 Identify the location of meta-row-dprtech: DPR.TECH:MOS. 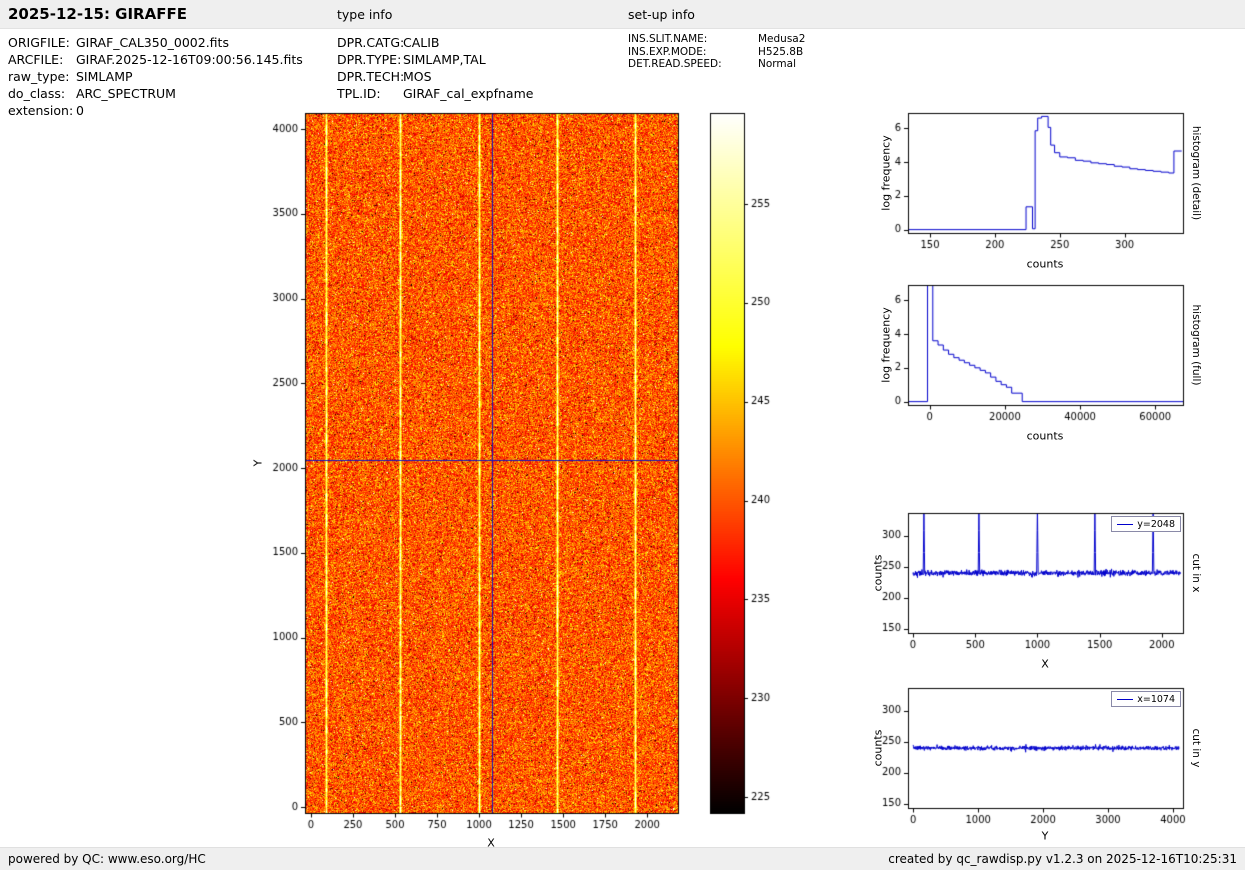
(435, 76).